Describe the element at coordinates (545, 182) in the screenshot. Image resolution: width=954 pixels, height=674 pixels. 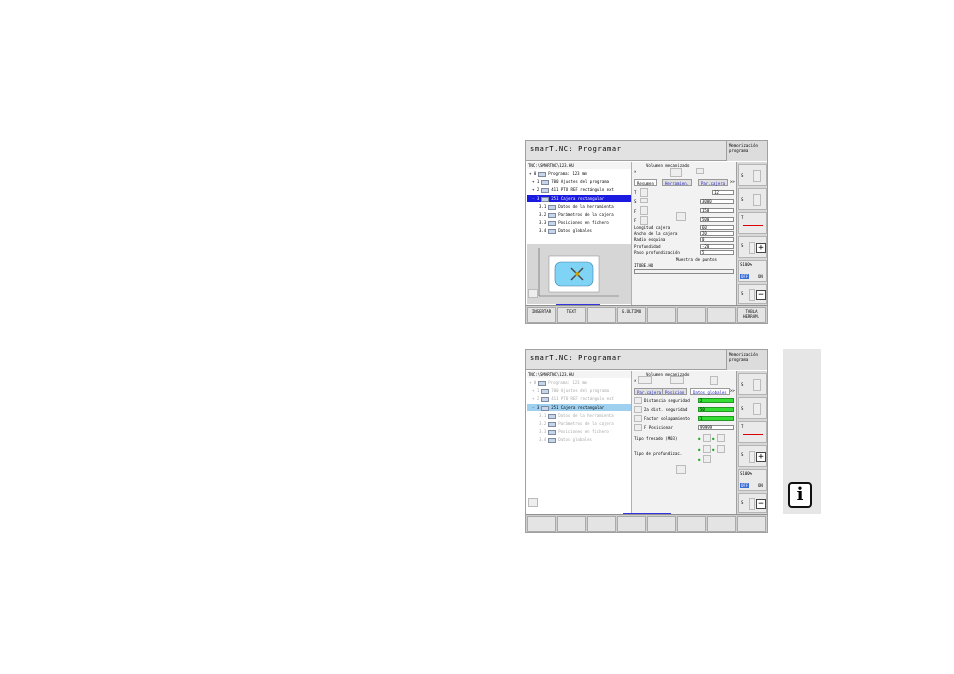
I see `settings-icon` at that location.